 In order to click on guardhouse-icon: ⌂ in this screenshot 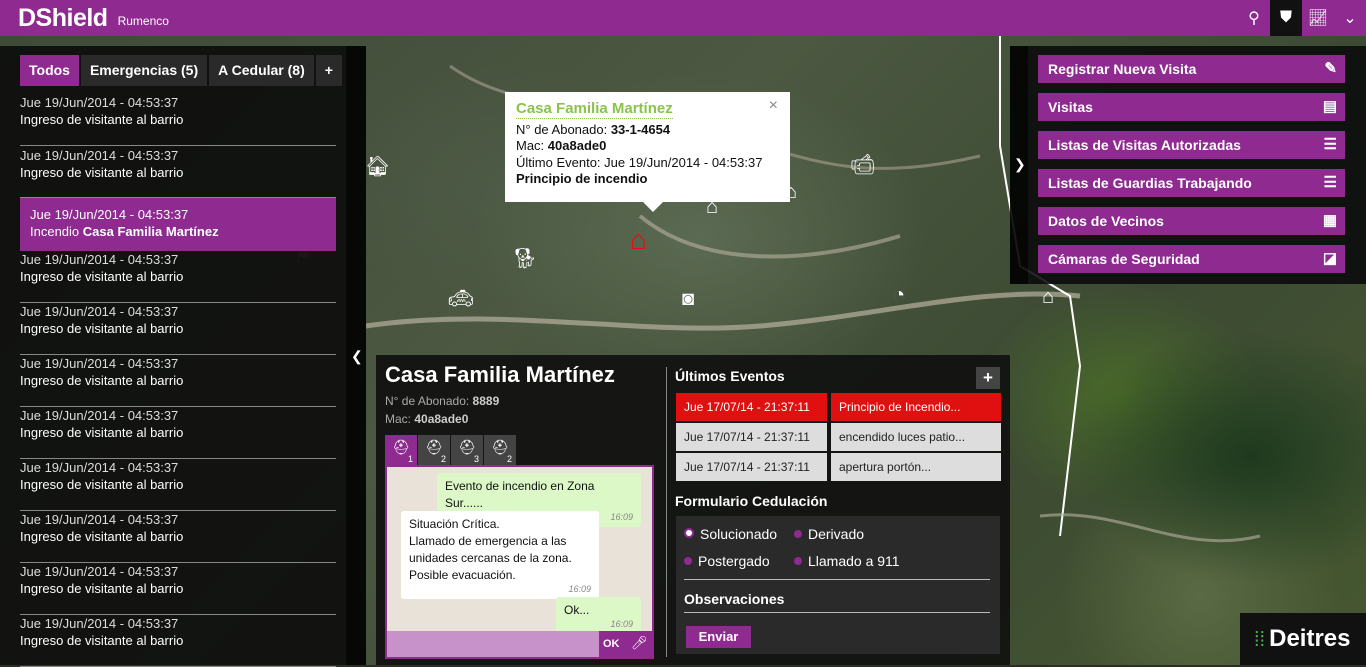, I will do `click(1048, 297)`.